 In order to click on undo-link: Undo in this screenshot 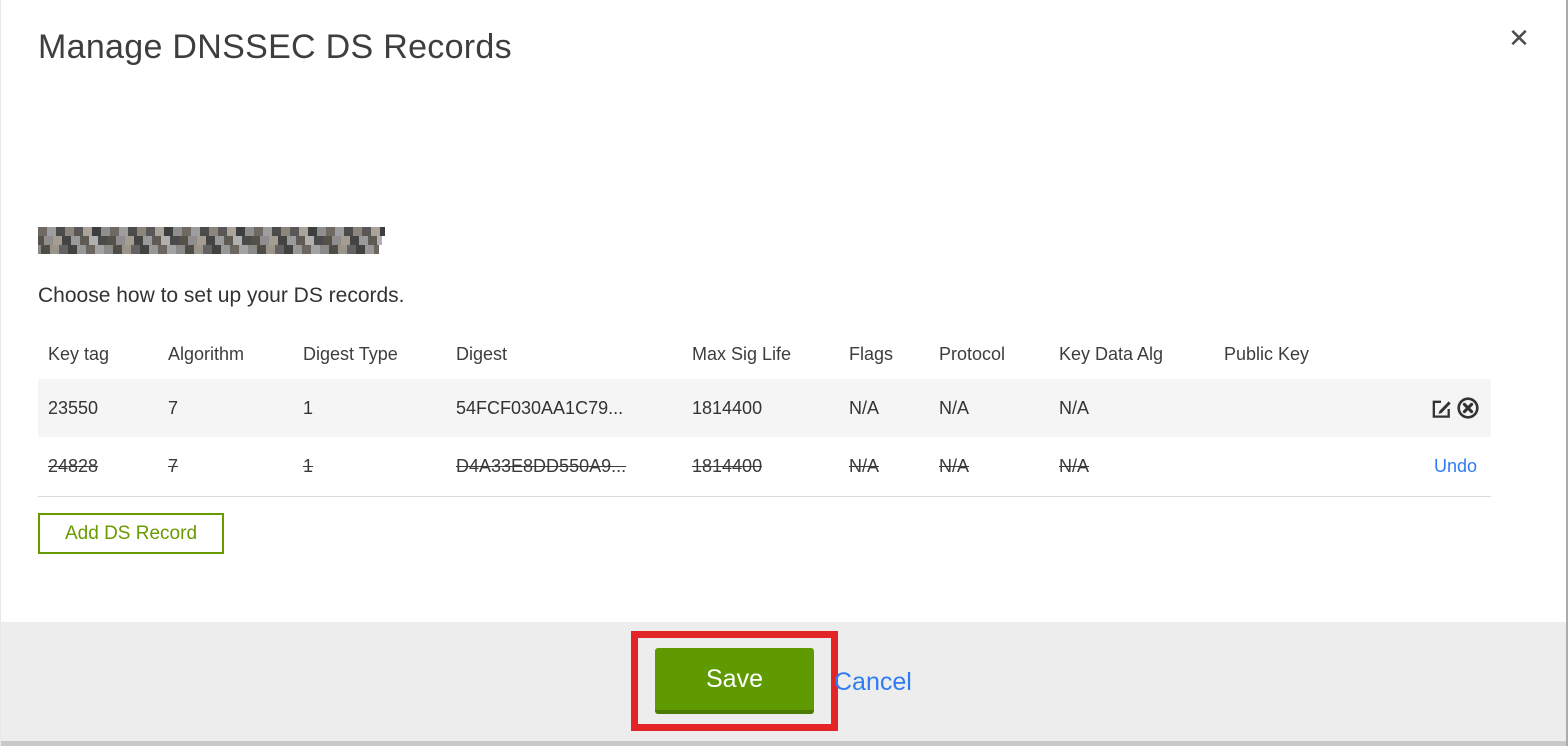, I will do `click(1455, 466)`.